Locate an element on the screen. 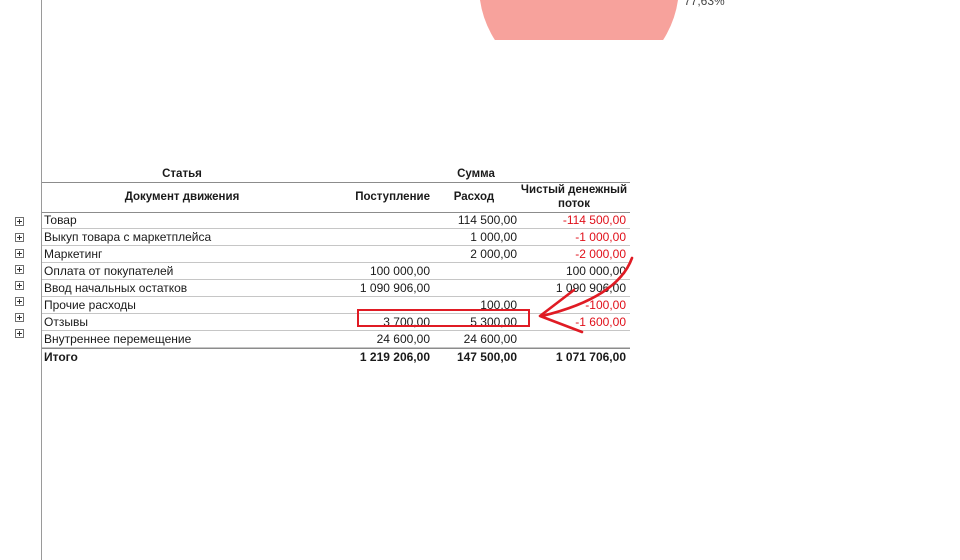  annotation-arrow-icon is located at coordinates (586, 295).